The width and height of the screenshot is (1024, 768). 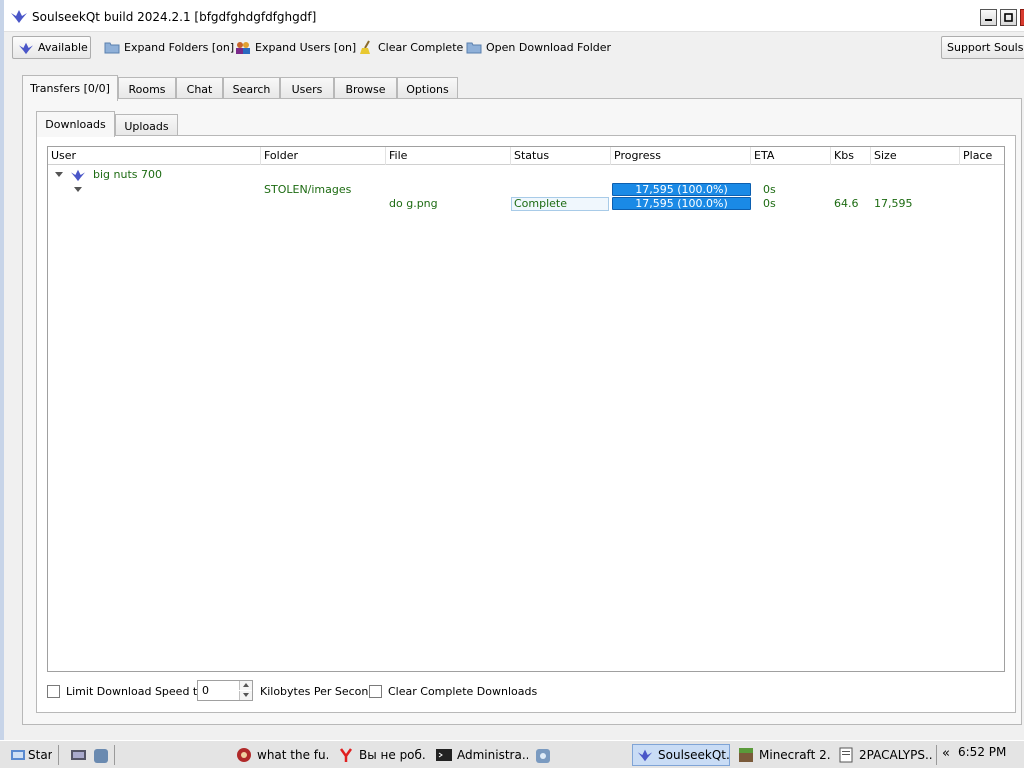 I want to click on tab-label: Chat, so click(x=199, y=89).